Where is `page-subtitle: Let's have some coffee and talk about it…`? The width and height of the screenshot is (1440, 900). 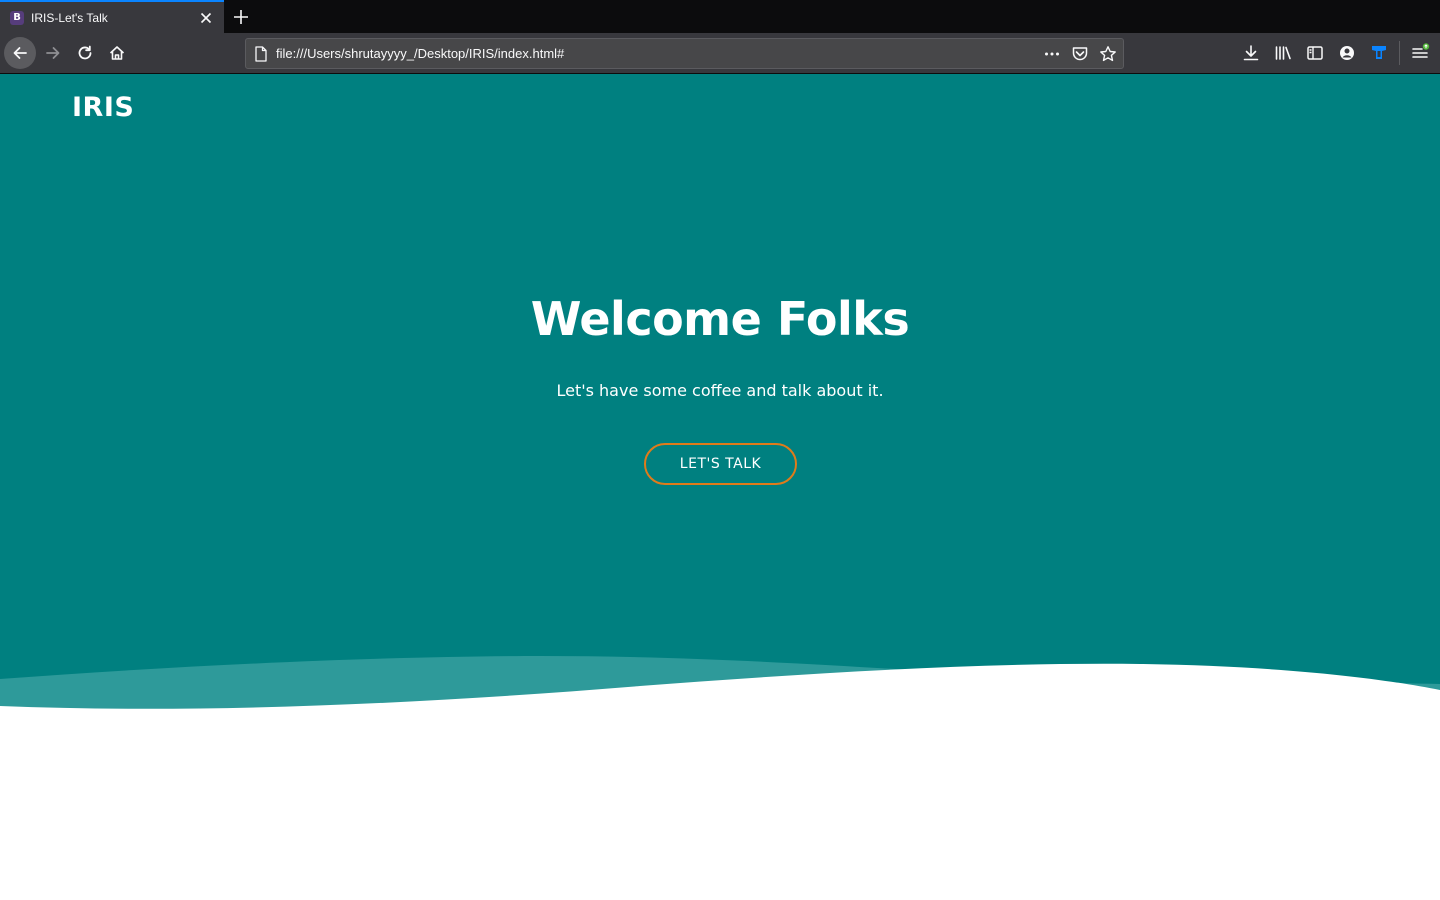 page-subtitle: Let's have some coffee and talk about it… is located at coordinates (720, 390).